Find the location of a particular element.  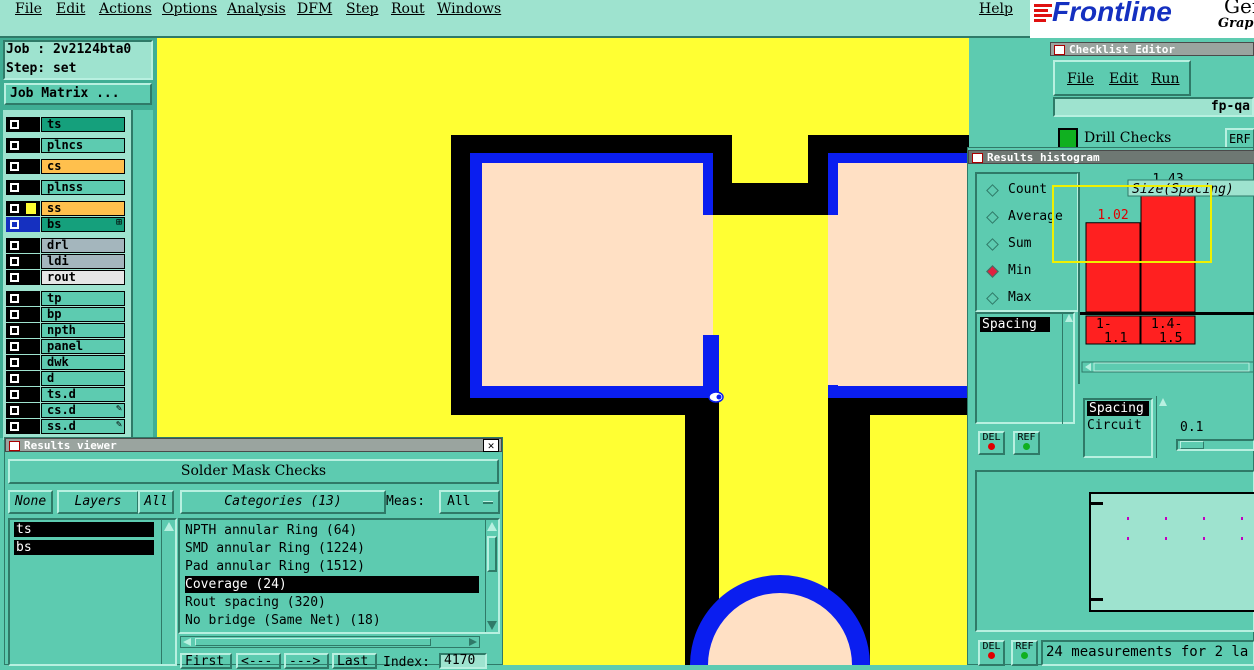

category-item: Coverage (24) is located at coordinates (332, 584).